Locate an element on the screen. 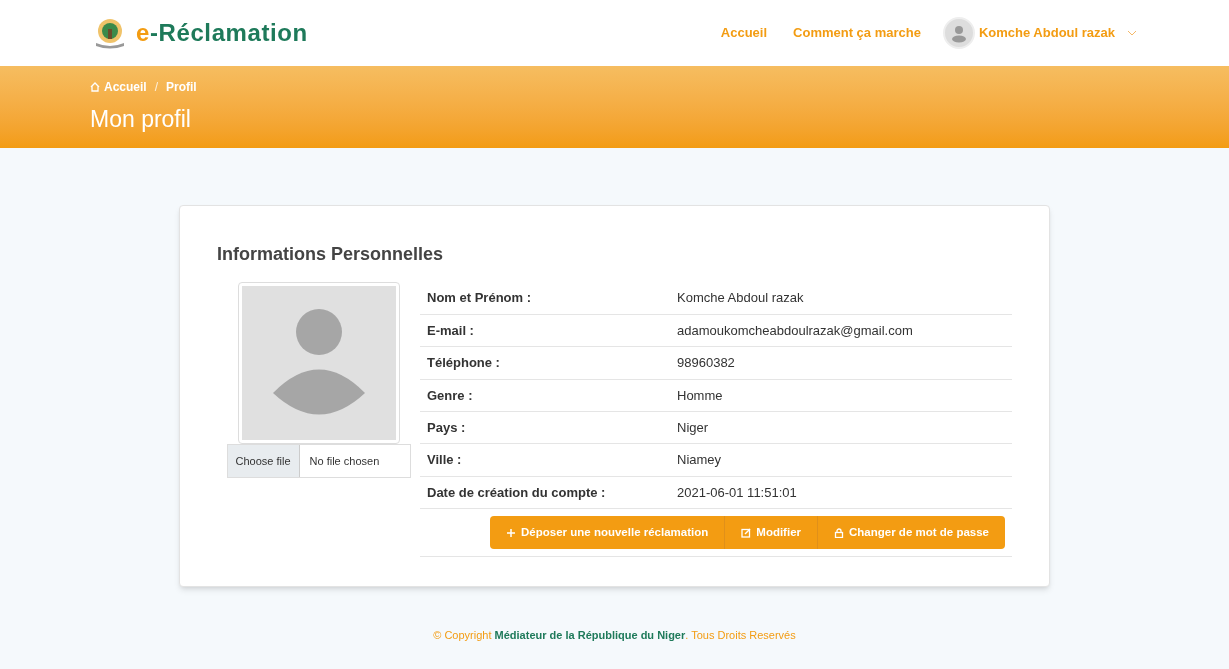 The width and height of the screenshot is (1229, 669). field-label: Ville : is located at coordinates (548, 460).